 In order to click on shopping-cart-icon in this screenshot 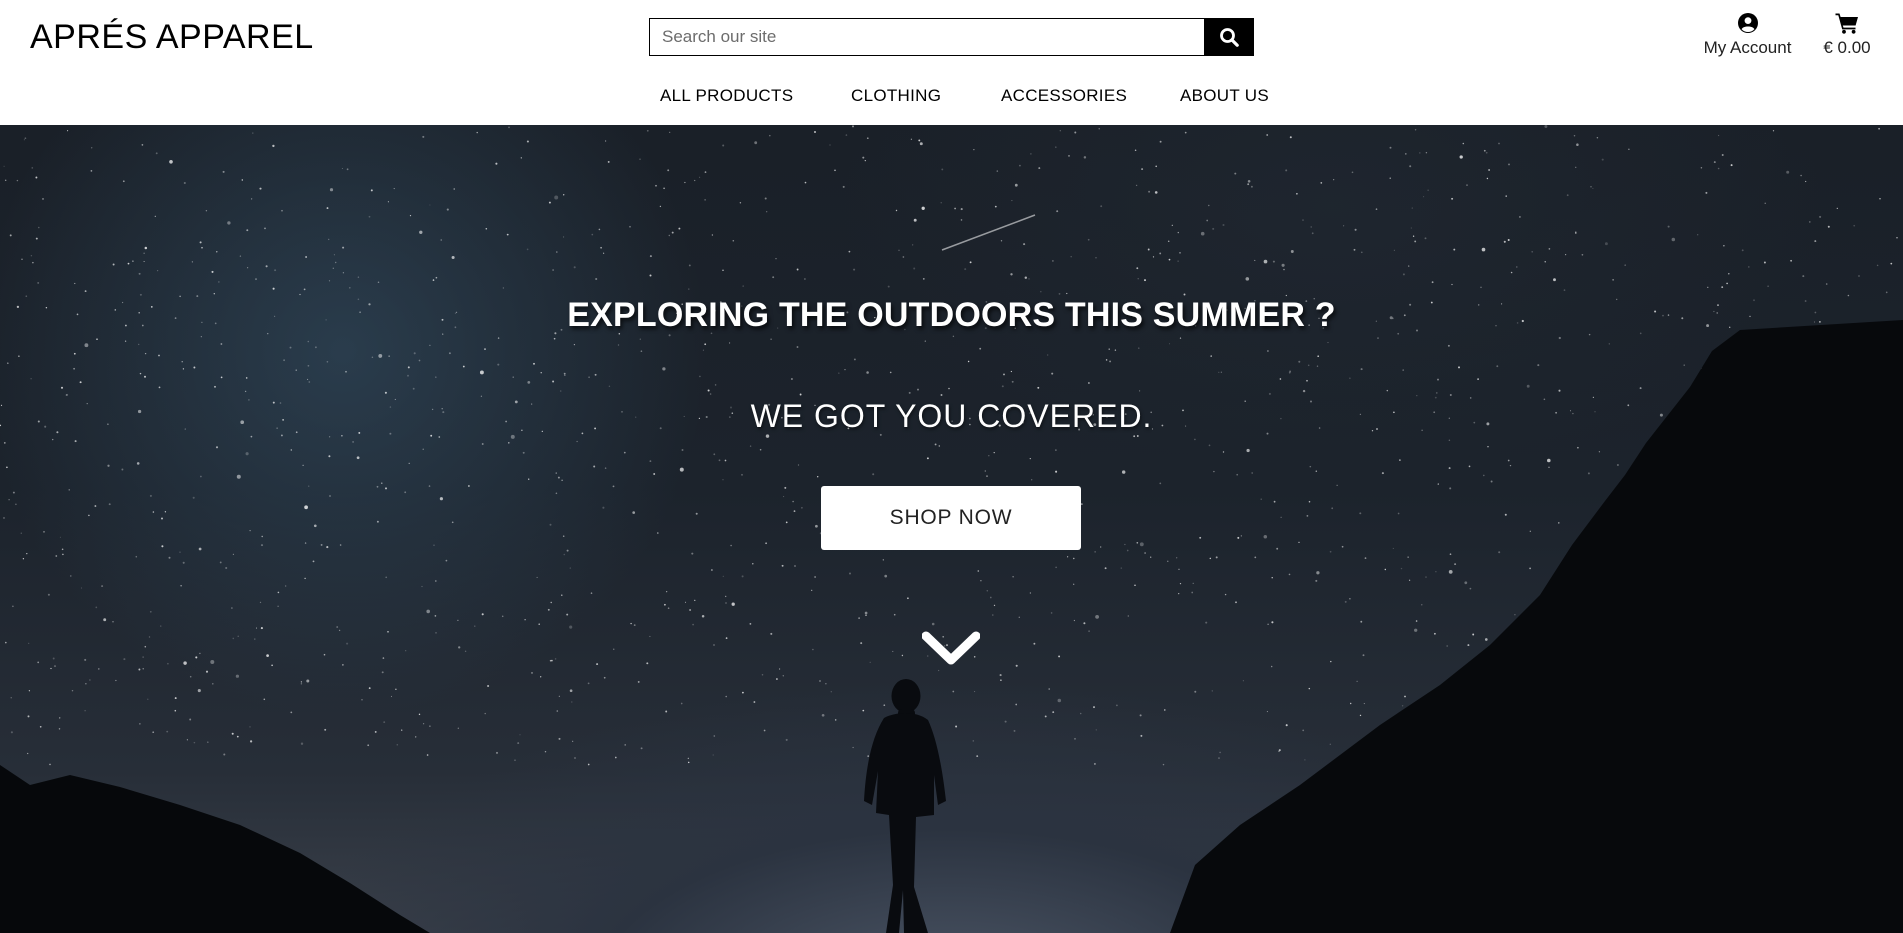, I will do `click(1847, 24)`.